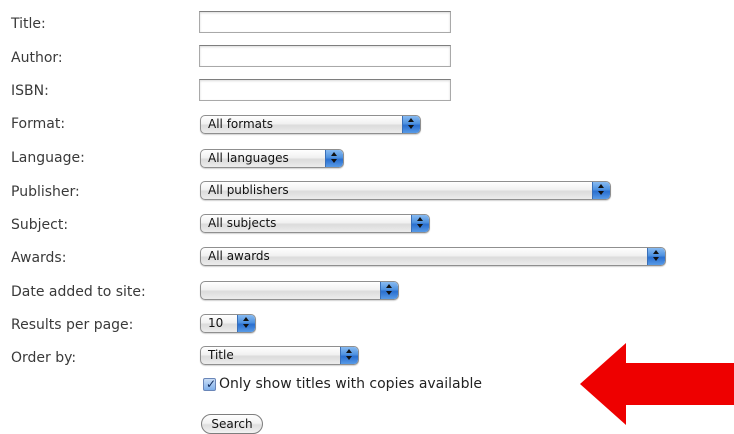  What do you see at coordinates (350, 384) in the screenshot?
I see `availability-label: Only show titles with copies available` at bounding box center [350, 384].